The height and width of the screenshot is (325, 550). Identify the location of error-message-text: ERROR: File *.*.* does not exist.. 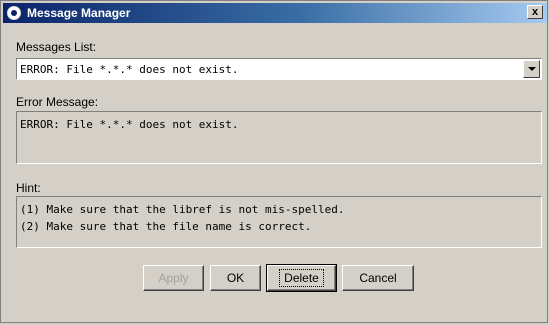
(129, 124).